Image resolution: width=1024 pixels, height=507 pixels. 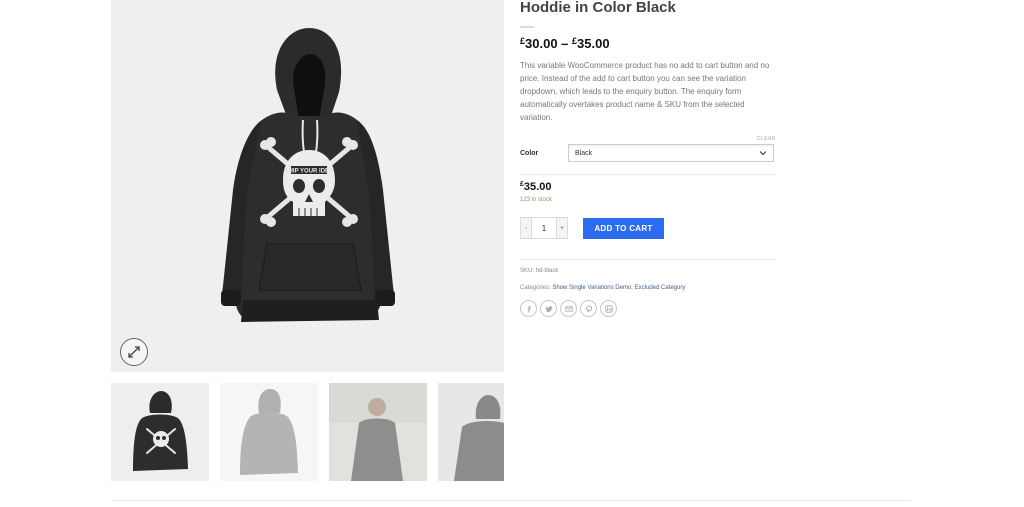 I want to click on thumbnail-black-hoodie, so click(x=160, y=432).